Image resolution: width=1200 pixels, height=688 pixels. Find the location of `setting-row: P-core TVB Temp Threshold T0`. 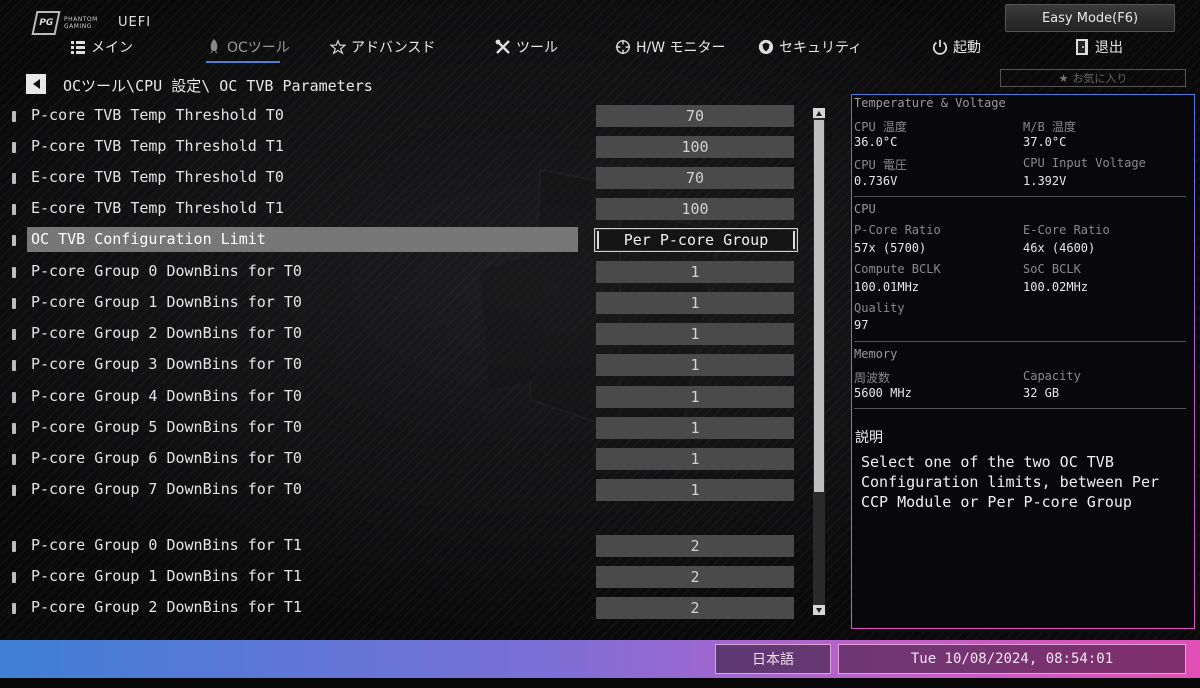

setting-row: P-core TVB Temp Threshold T0 is located at coordinates (292, 116).